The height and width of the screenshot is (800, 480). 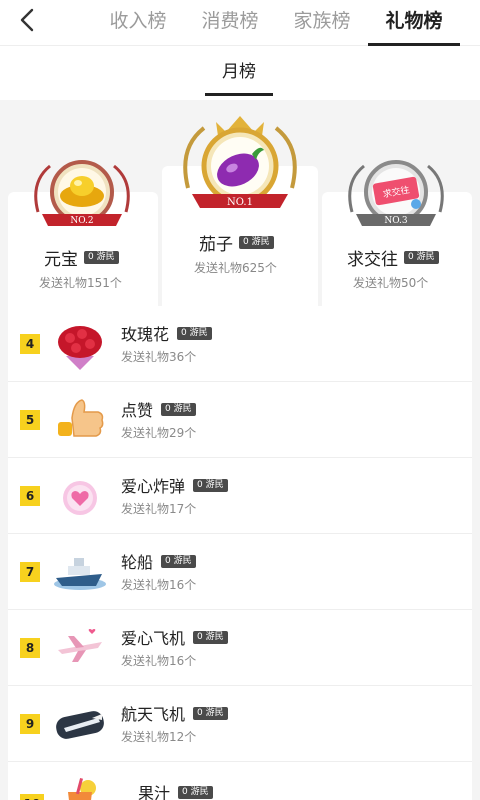 What do you see at coordinates (240, 781) in the screenshot?
I see `list-item: 10 果汁 0 游民` at bounding box center [240, 781].